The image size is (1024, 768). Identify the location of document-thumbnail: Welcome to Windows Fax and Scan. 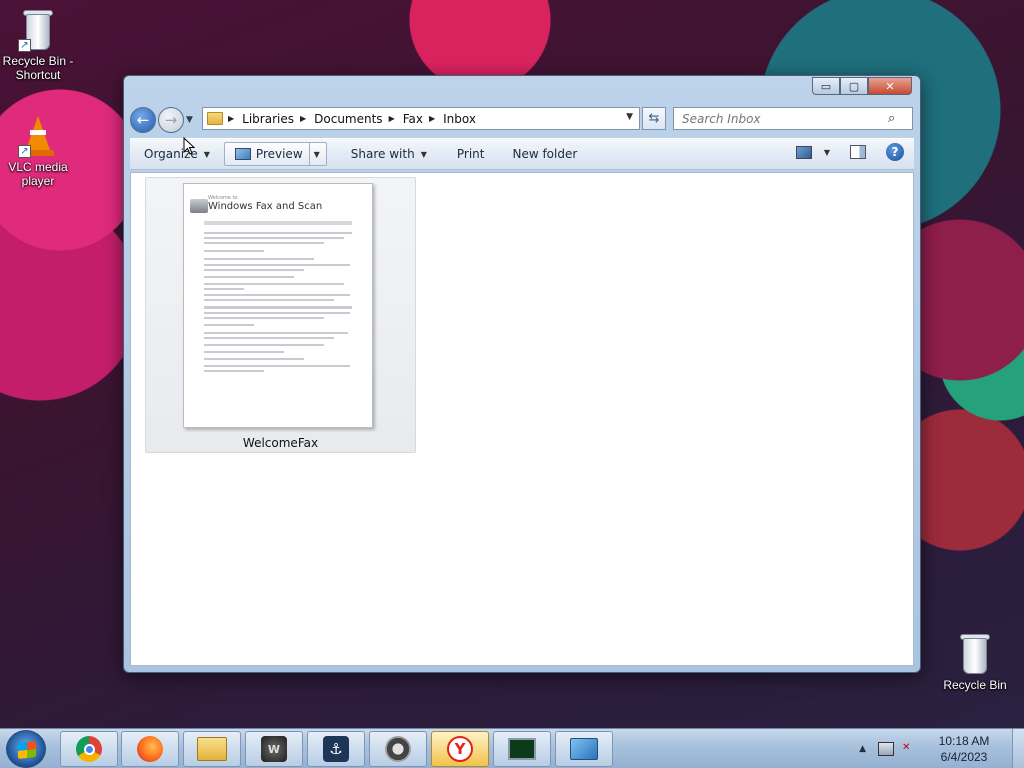
(278, 305).